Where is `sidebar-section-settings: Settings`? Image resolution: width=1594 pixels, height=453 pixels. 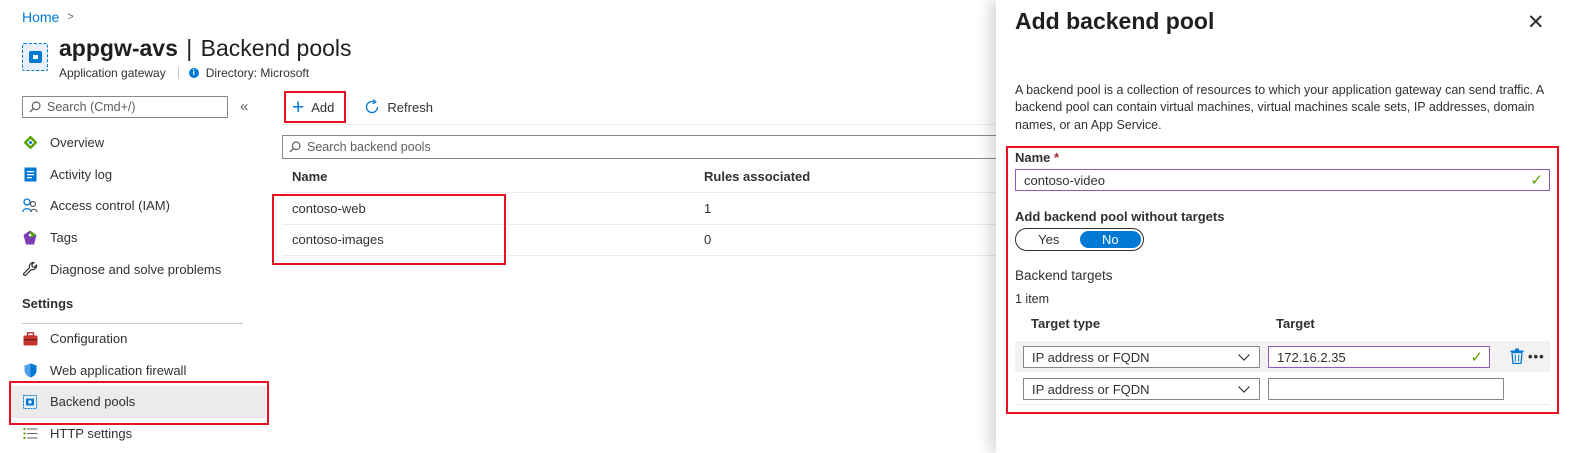
sidebar-section-settings: Settings is located at coordinates (48, 304).